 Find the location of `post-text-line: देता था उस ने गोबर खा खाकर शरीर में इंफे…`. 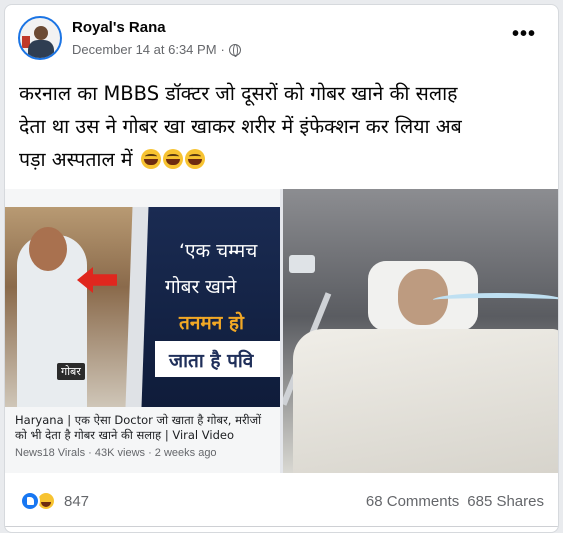

post-text-line: देता था उस ने गोबर खा खाकर शरीर में इंफे… is located at coordinates (240, 126).